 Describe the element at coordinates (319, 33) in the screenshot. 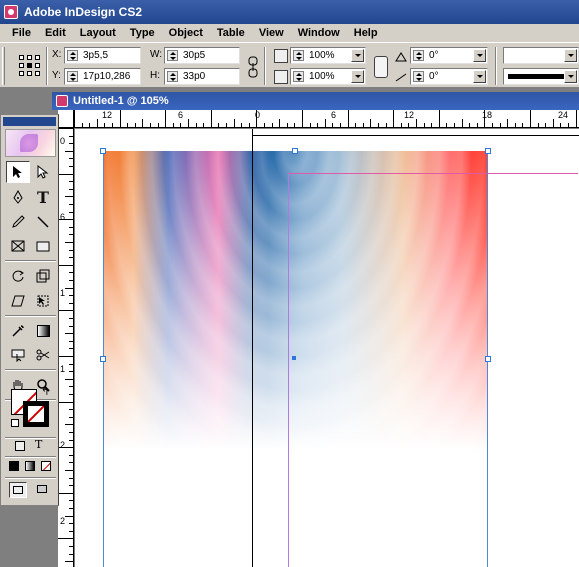

I see `menu-window: Window` at that location.